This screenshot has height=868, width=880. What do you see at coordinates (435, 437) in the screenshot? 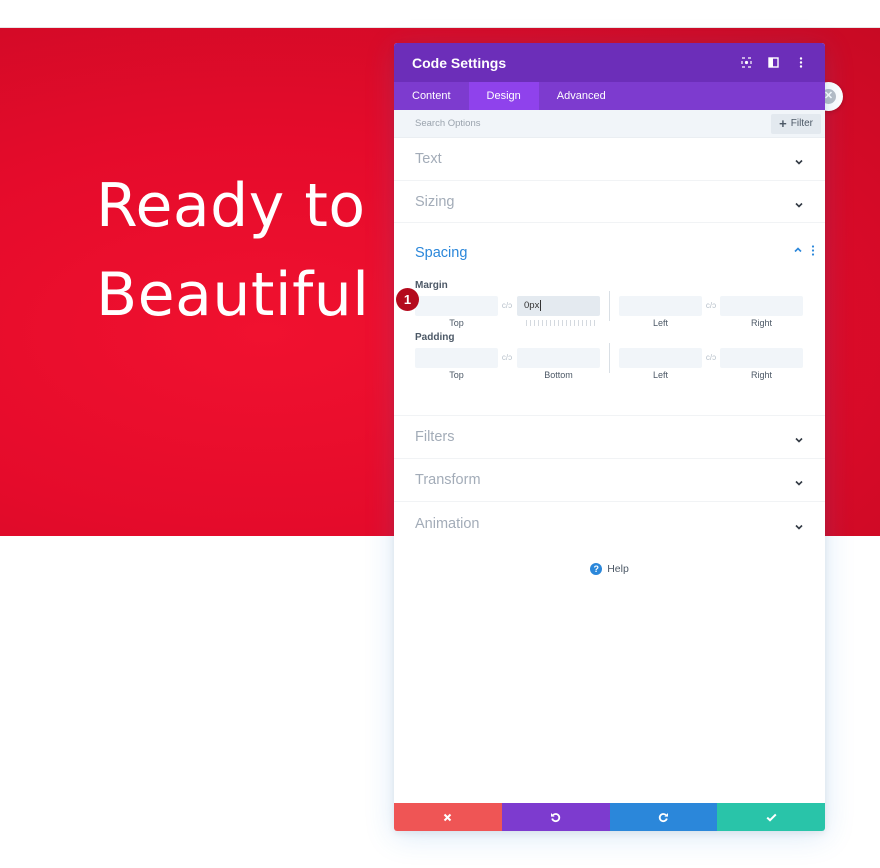
I see `section-title-filters: Filters` at bounding box center [435, 437].